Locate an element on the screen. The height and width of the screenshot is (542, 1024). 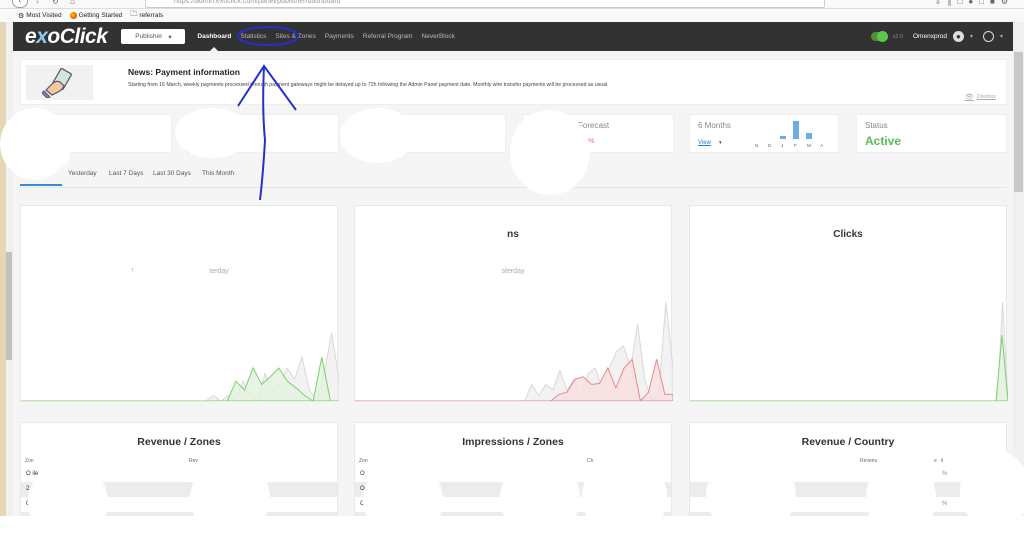
right-scrollbar-thumb is located at coordinates (1018, 122).